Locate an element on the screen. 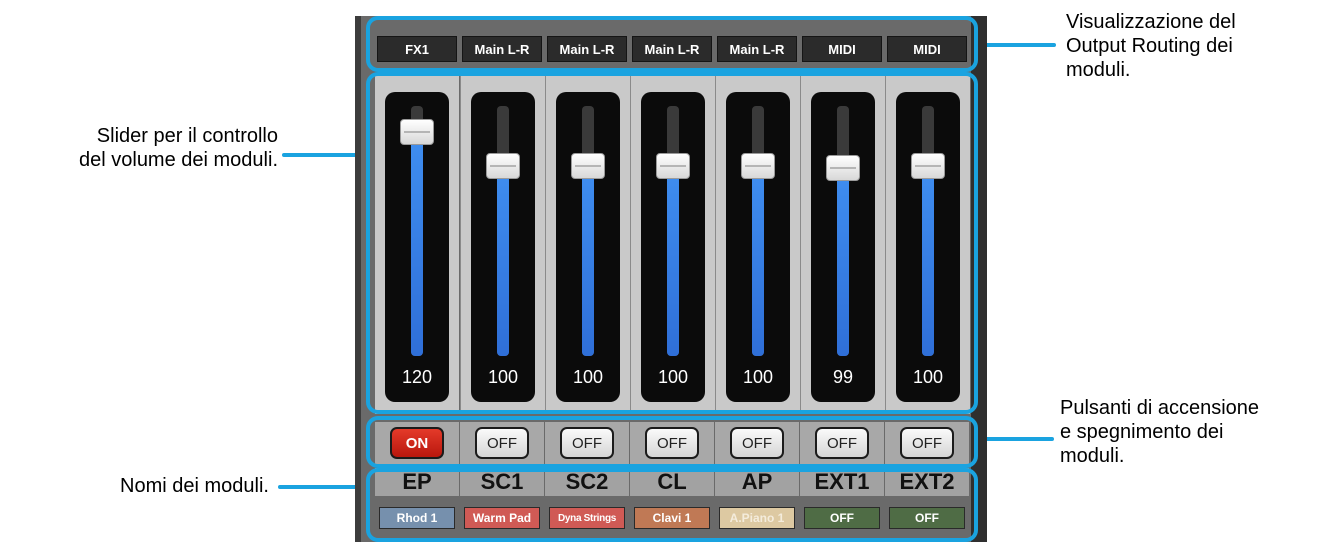 Image resolution: width=1327 pixels, height=542 pixels. names-callout is located at coordinates (321, 487).